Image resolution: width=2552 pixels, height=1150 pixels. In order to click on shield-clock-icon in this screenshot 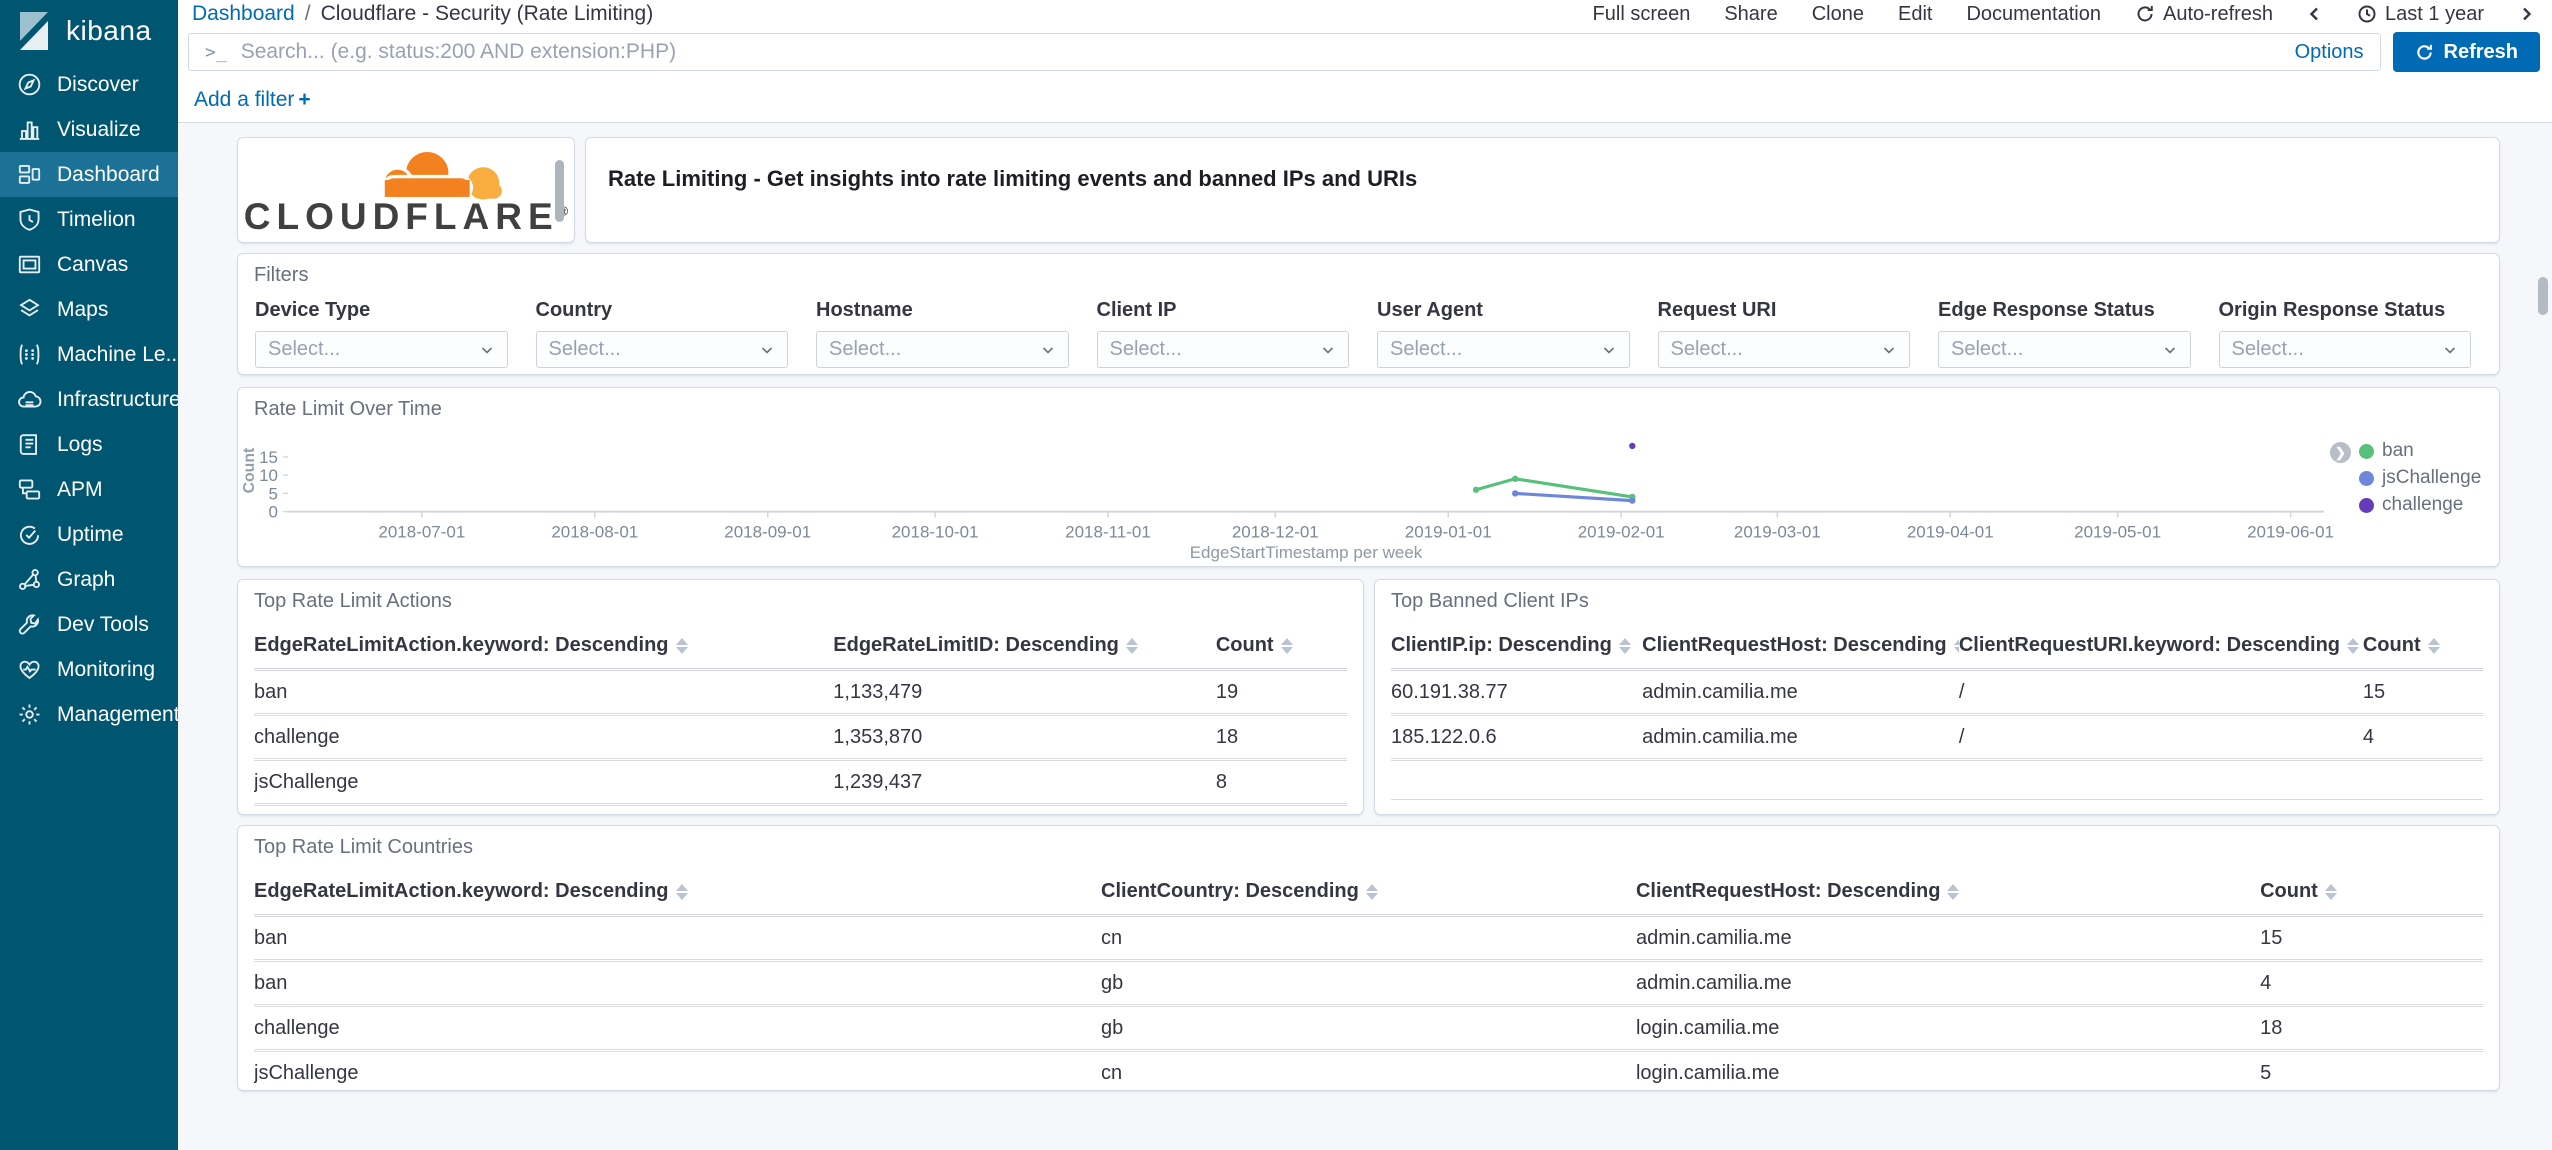, I will do `click(29, 219)`.